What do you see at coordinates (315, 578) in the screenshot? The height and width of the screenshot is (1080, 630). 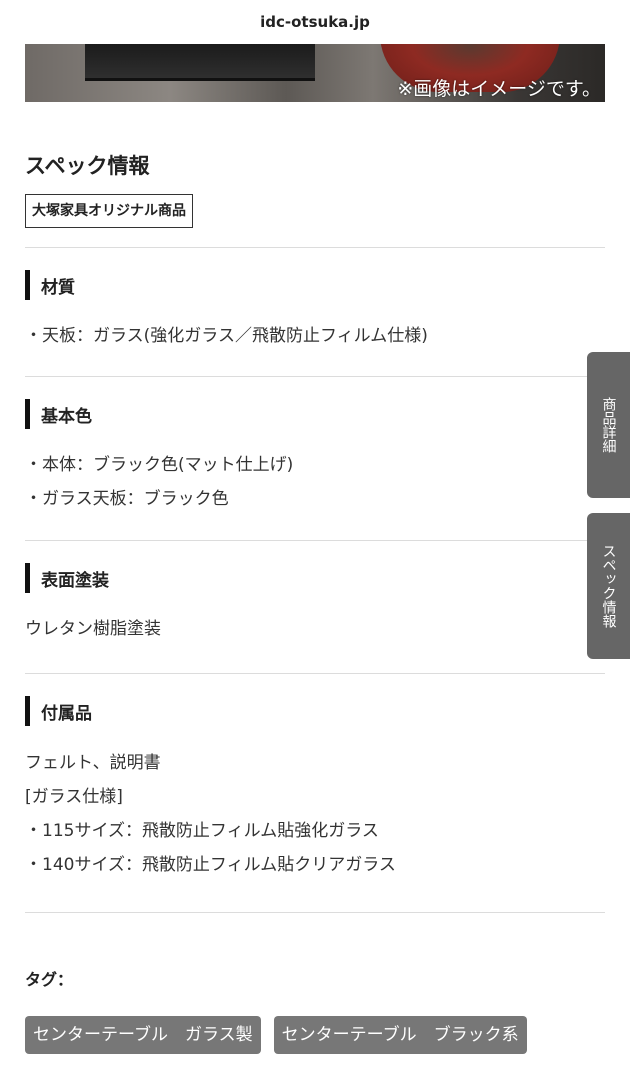 I see `section-heading: 表面塗装` at bounding box center [315, 578].